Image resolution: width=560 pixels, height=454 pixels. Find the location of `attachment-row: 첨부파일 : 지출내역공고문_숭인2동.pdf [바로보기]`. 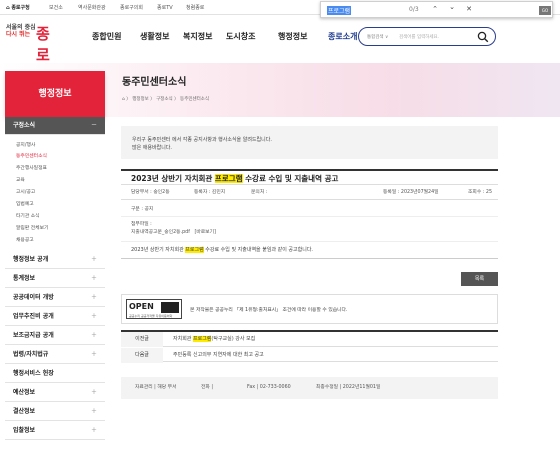

attachment-row: 첨부파일 : 지출내역공고문_숭인2동.pdf [바로보기] is located at coordinates (309, 230).